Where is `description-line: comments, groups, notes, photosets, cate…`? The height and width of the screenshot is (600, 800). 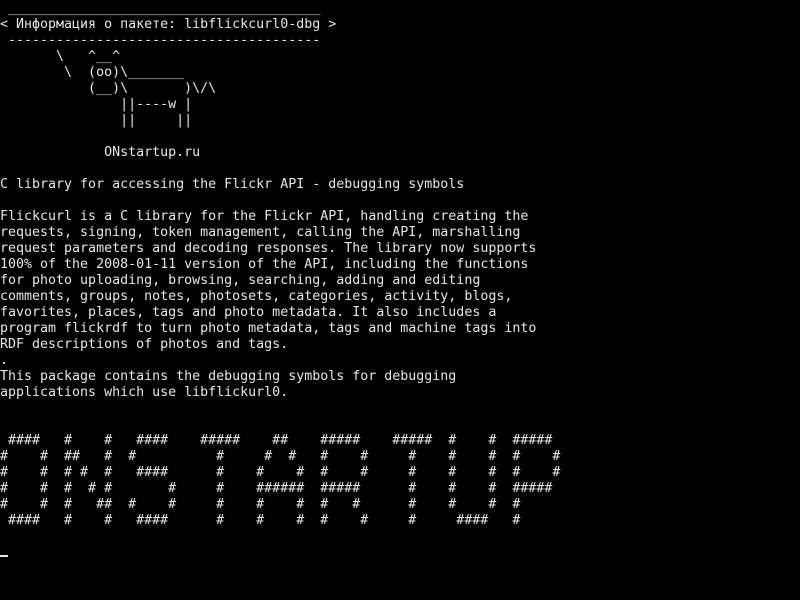 description-line: comments, groups, notes, photosets, cate… is located at coordinates (256, 296).